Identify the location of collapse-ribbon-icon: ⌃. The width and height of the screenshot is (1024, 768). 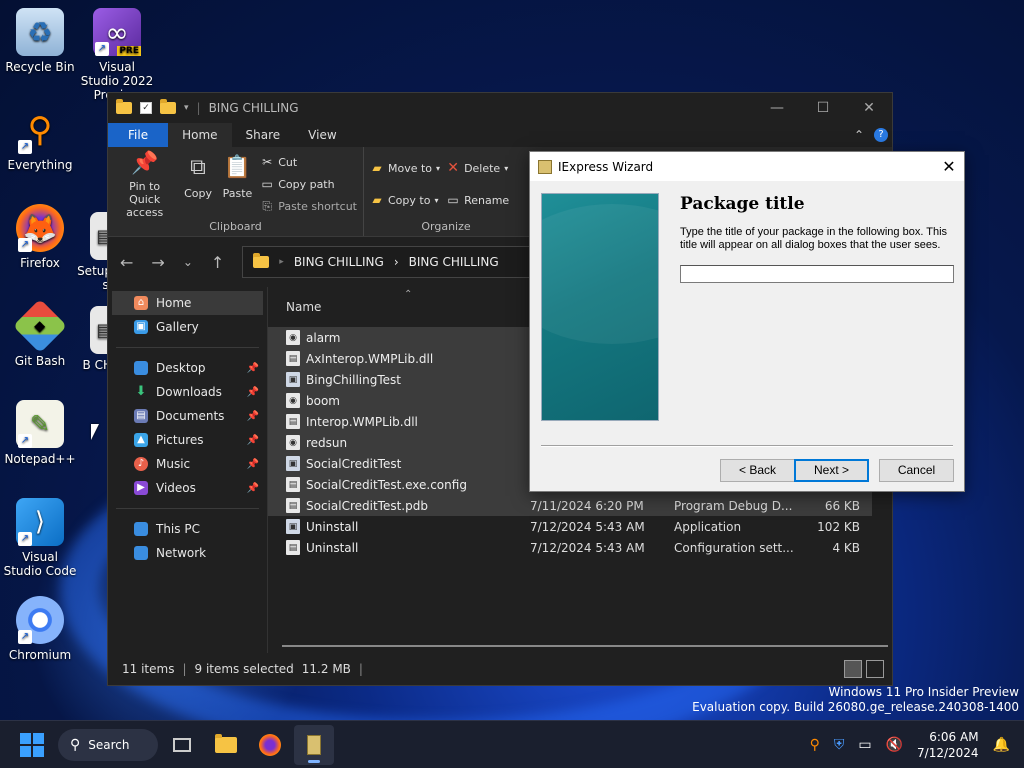
(859, 135).